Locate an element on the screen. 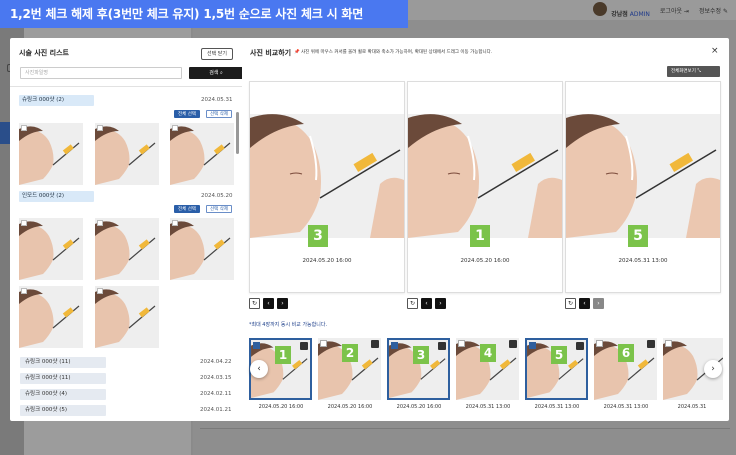 The width and height of the screenshot is (736, 455). order-badge: 3 is located at coordinates (421, 355).